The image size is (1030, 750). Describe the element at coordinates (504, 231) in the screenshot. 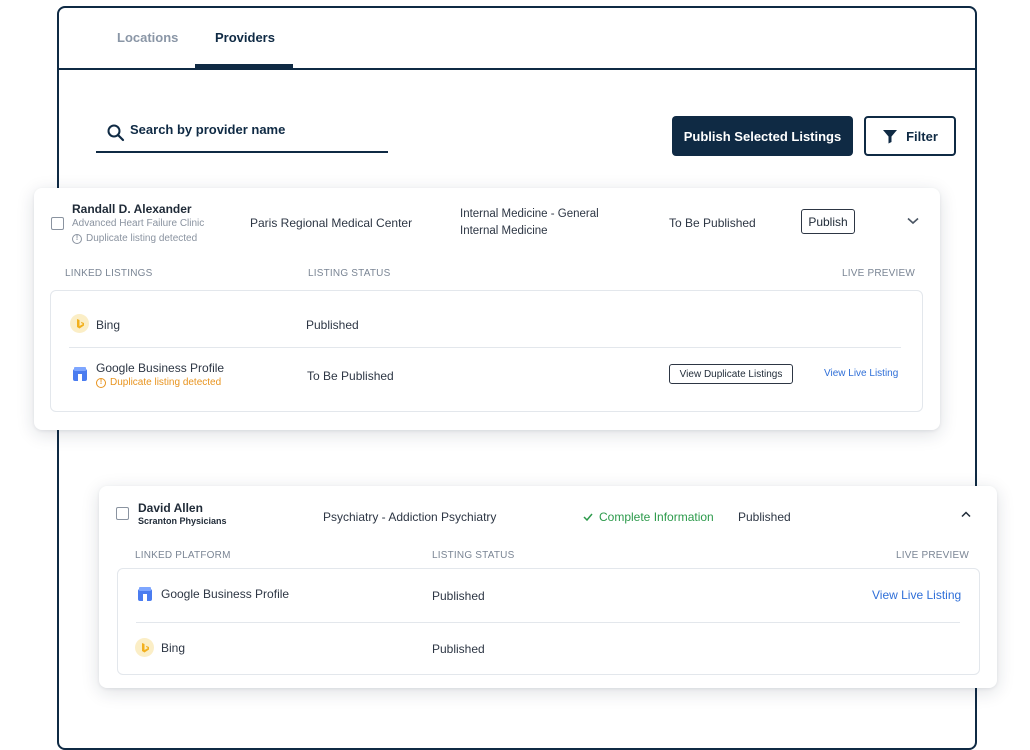

I see `provider-specialty-line2: Internal Medicine` at that location.